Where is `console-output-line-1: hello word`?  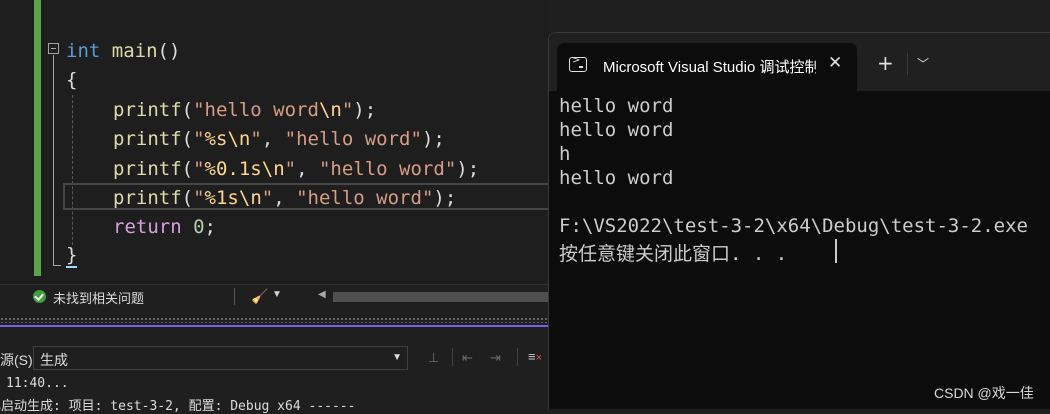 console-output-line-1: hello word is located at coordinates (616, 106).